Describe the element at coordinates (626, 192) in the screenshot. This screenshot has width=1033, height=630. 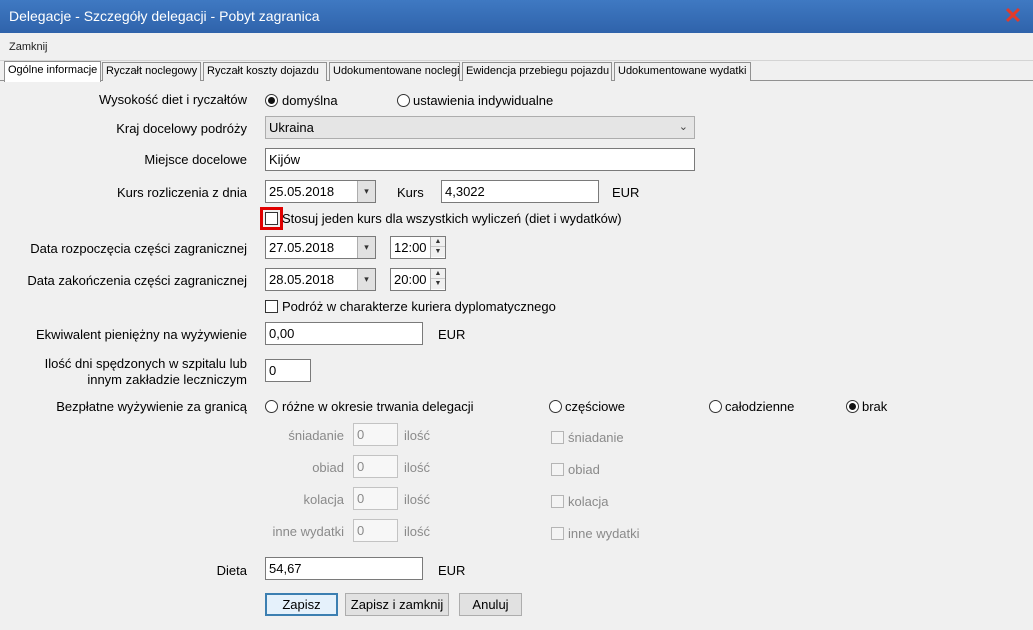
I see `kurs-currency: EUR` at that location.